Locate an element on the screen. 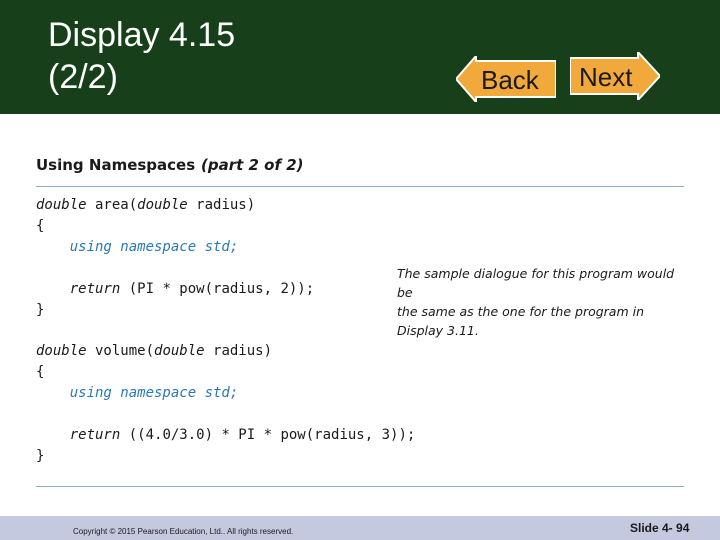 The height and width of the screenshot is (540, 720). figure-heading: Using Namespaces is located at coordinates (116, 165).